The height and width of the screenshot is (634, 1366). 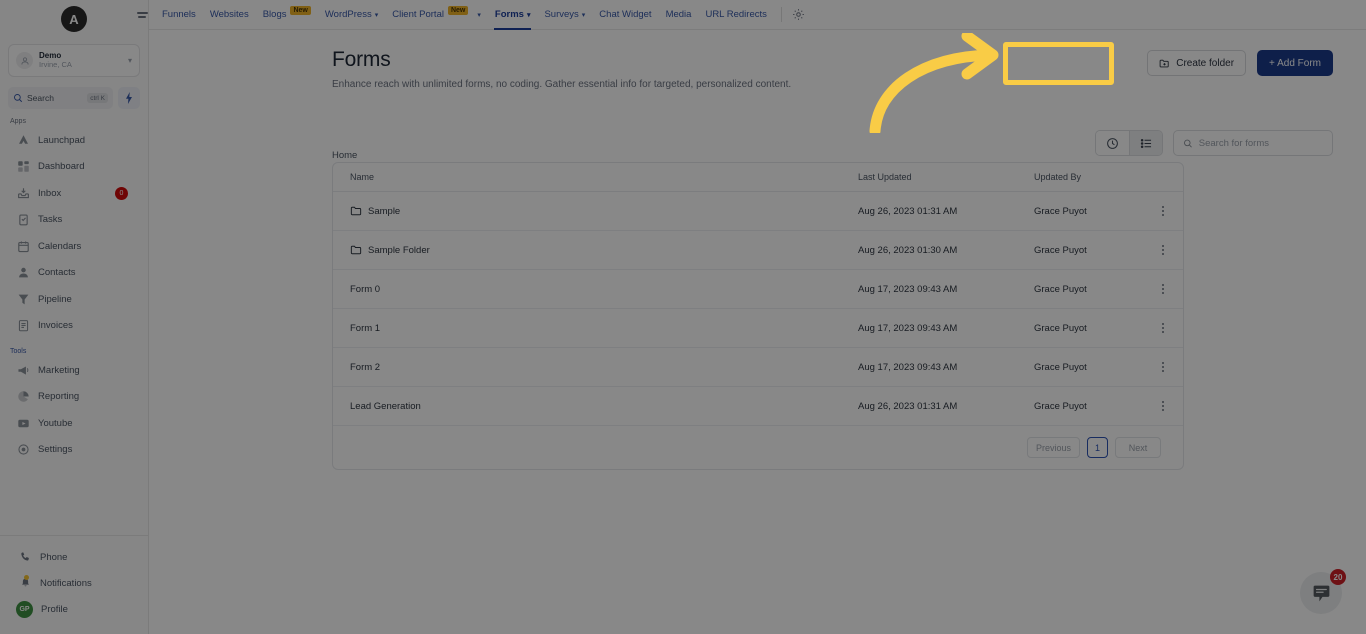 I want to click on sidebar-item-contacts: Contacts, so click(x=74, y=273).